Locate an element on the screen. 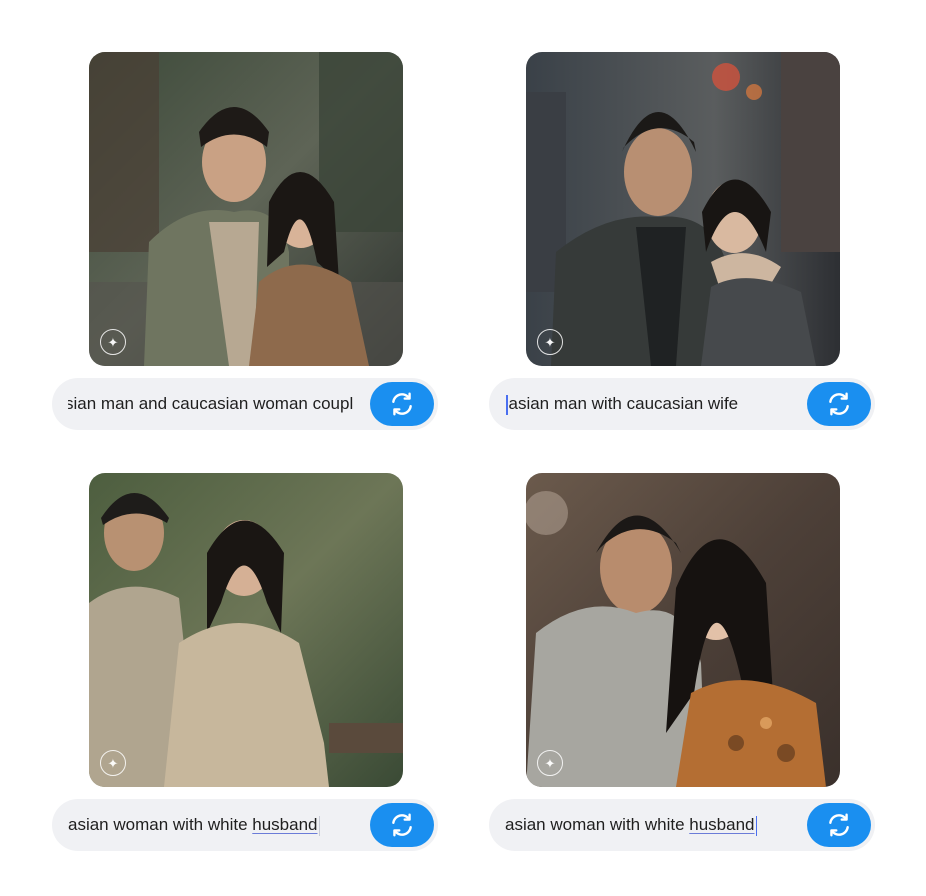  prompt-input-3: asian woman with white husband is located at coordinates (216, 825).